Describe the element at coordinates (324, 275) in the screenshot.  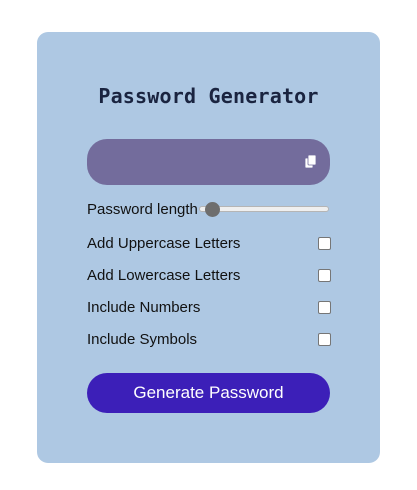
I see `lowercase-checkbox` at that location.